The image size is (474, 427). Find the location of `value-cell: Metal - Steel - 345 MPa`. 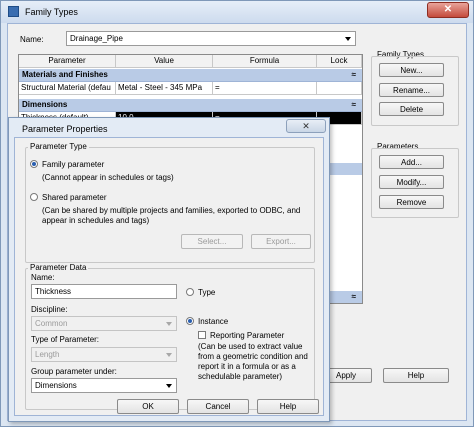

value-cell: Metal - Steel - 345 MPa is located at coordinates (164, 88).